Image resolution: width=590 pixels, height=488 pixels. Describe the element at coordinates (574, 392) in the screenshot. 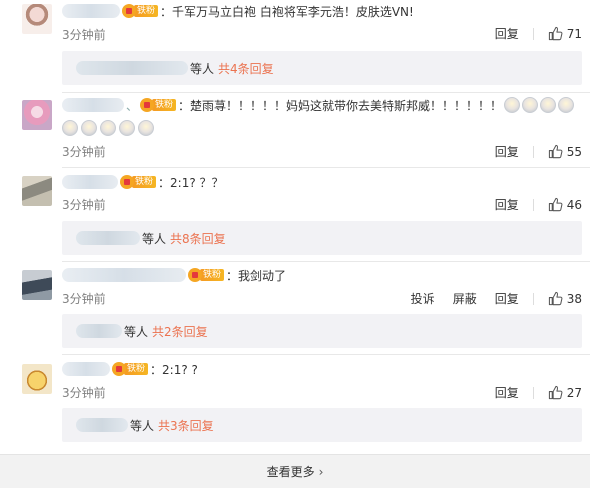

I see `like-count: 27` at that location.